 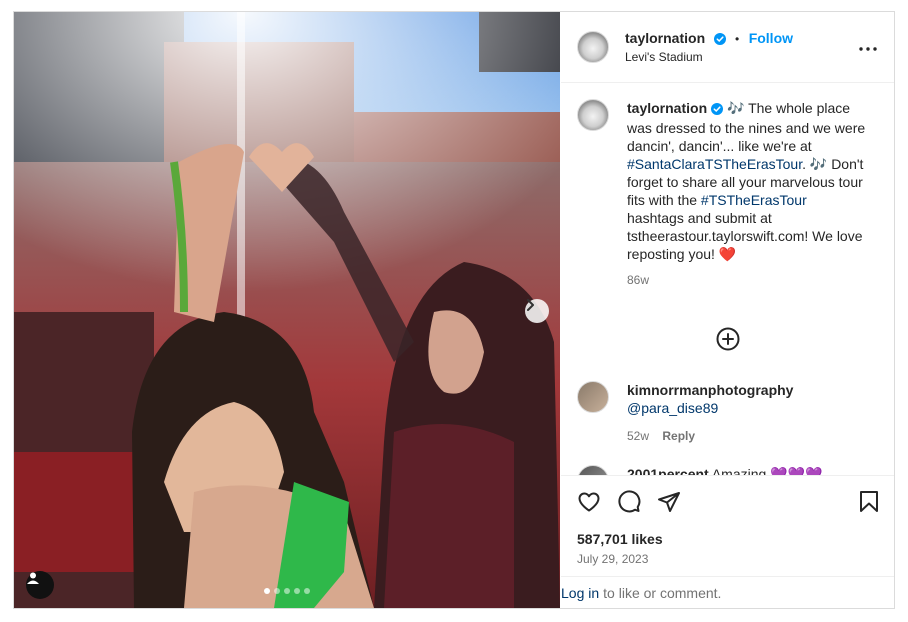 I want to click on account-avatar, so click(x=593, y=47).